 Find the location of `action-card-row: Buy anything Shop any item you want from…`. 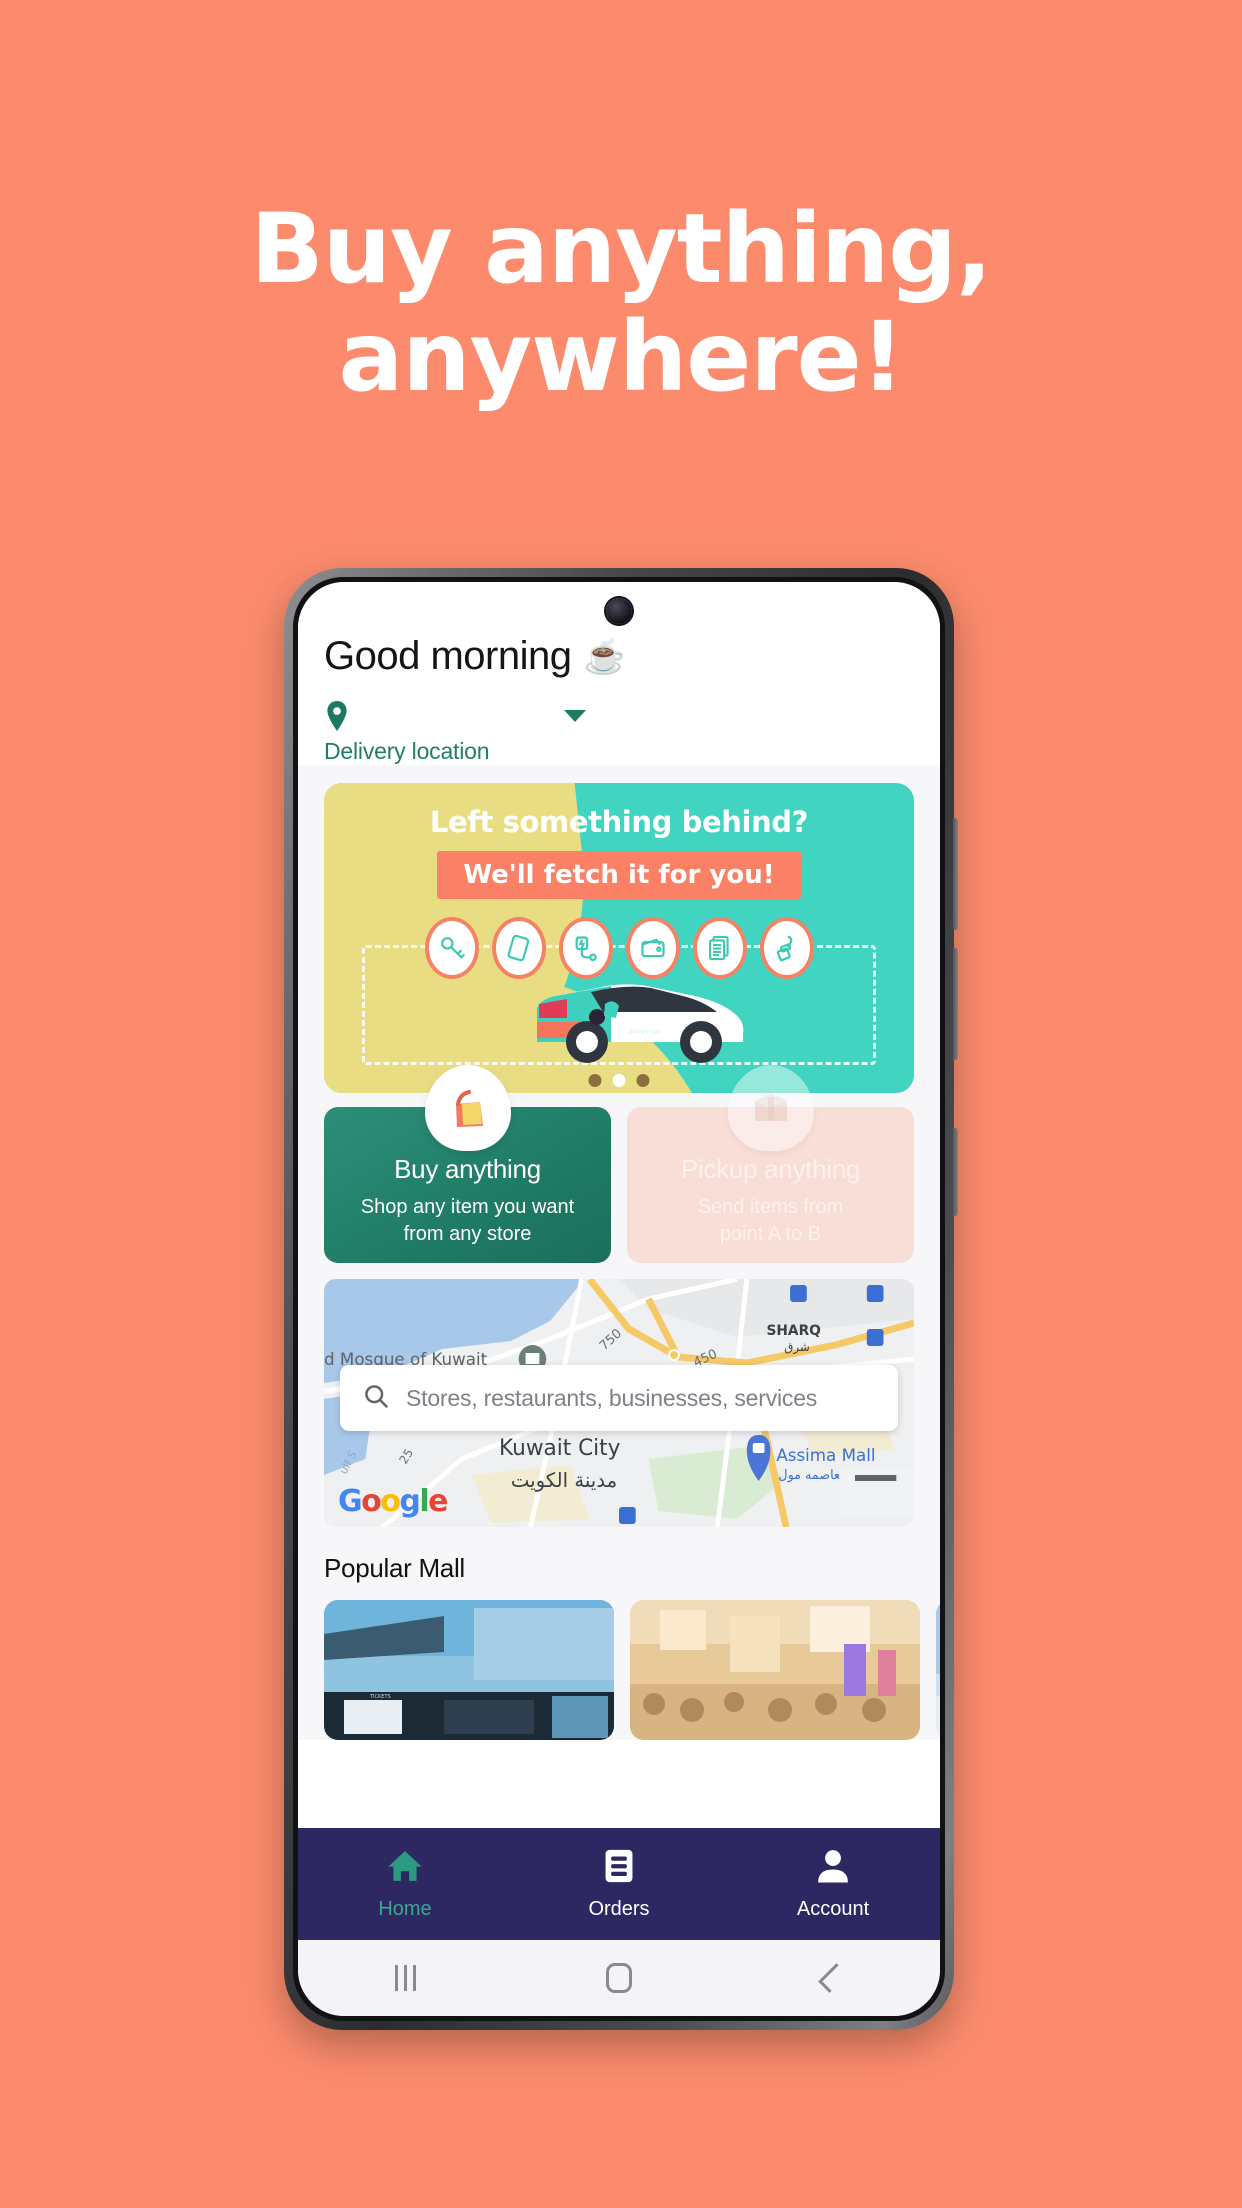

action-card-row: Buy anything Shop any item you want from… is located at coordinates (619, 1164).